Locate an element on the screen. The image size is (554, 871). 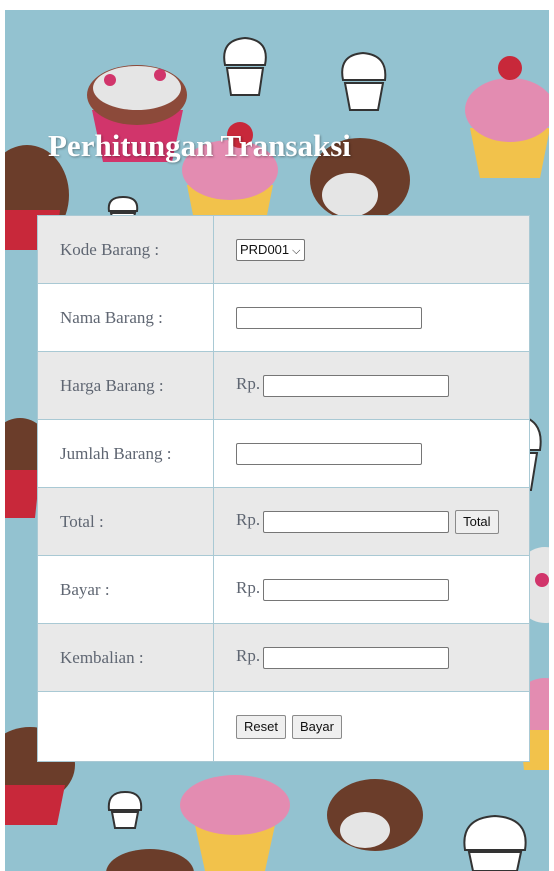
harga-barang-input is located at coordinates (356, 385).